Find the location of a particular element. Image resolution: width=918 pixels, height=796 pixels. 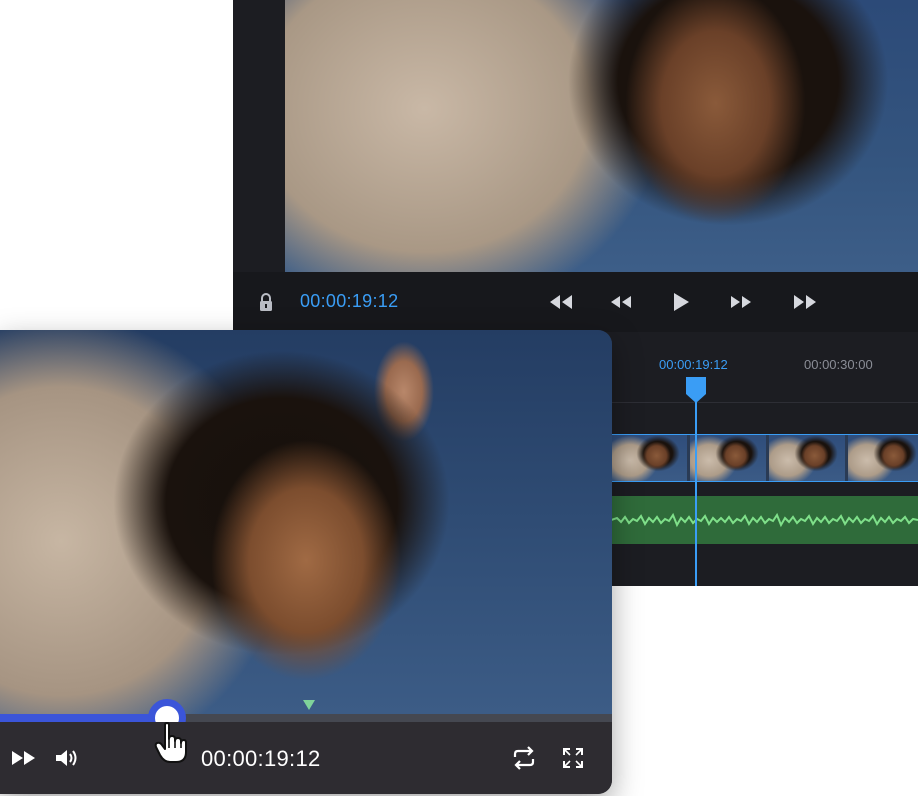

audio-track is located at coordinates (764, 520).